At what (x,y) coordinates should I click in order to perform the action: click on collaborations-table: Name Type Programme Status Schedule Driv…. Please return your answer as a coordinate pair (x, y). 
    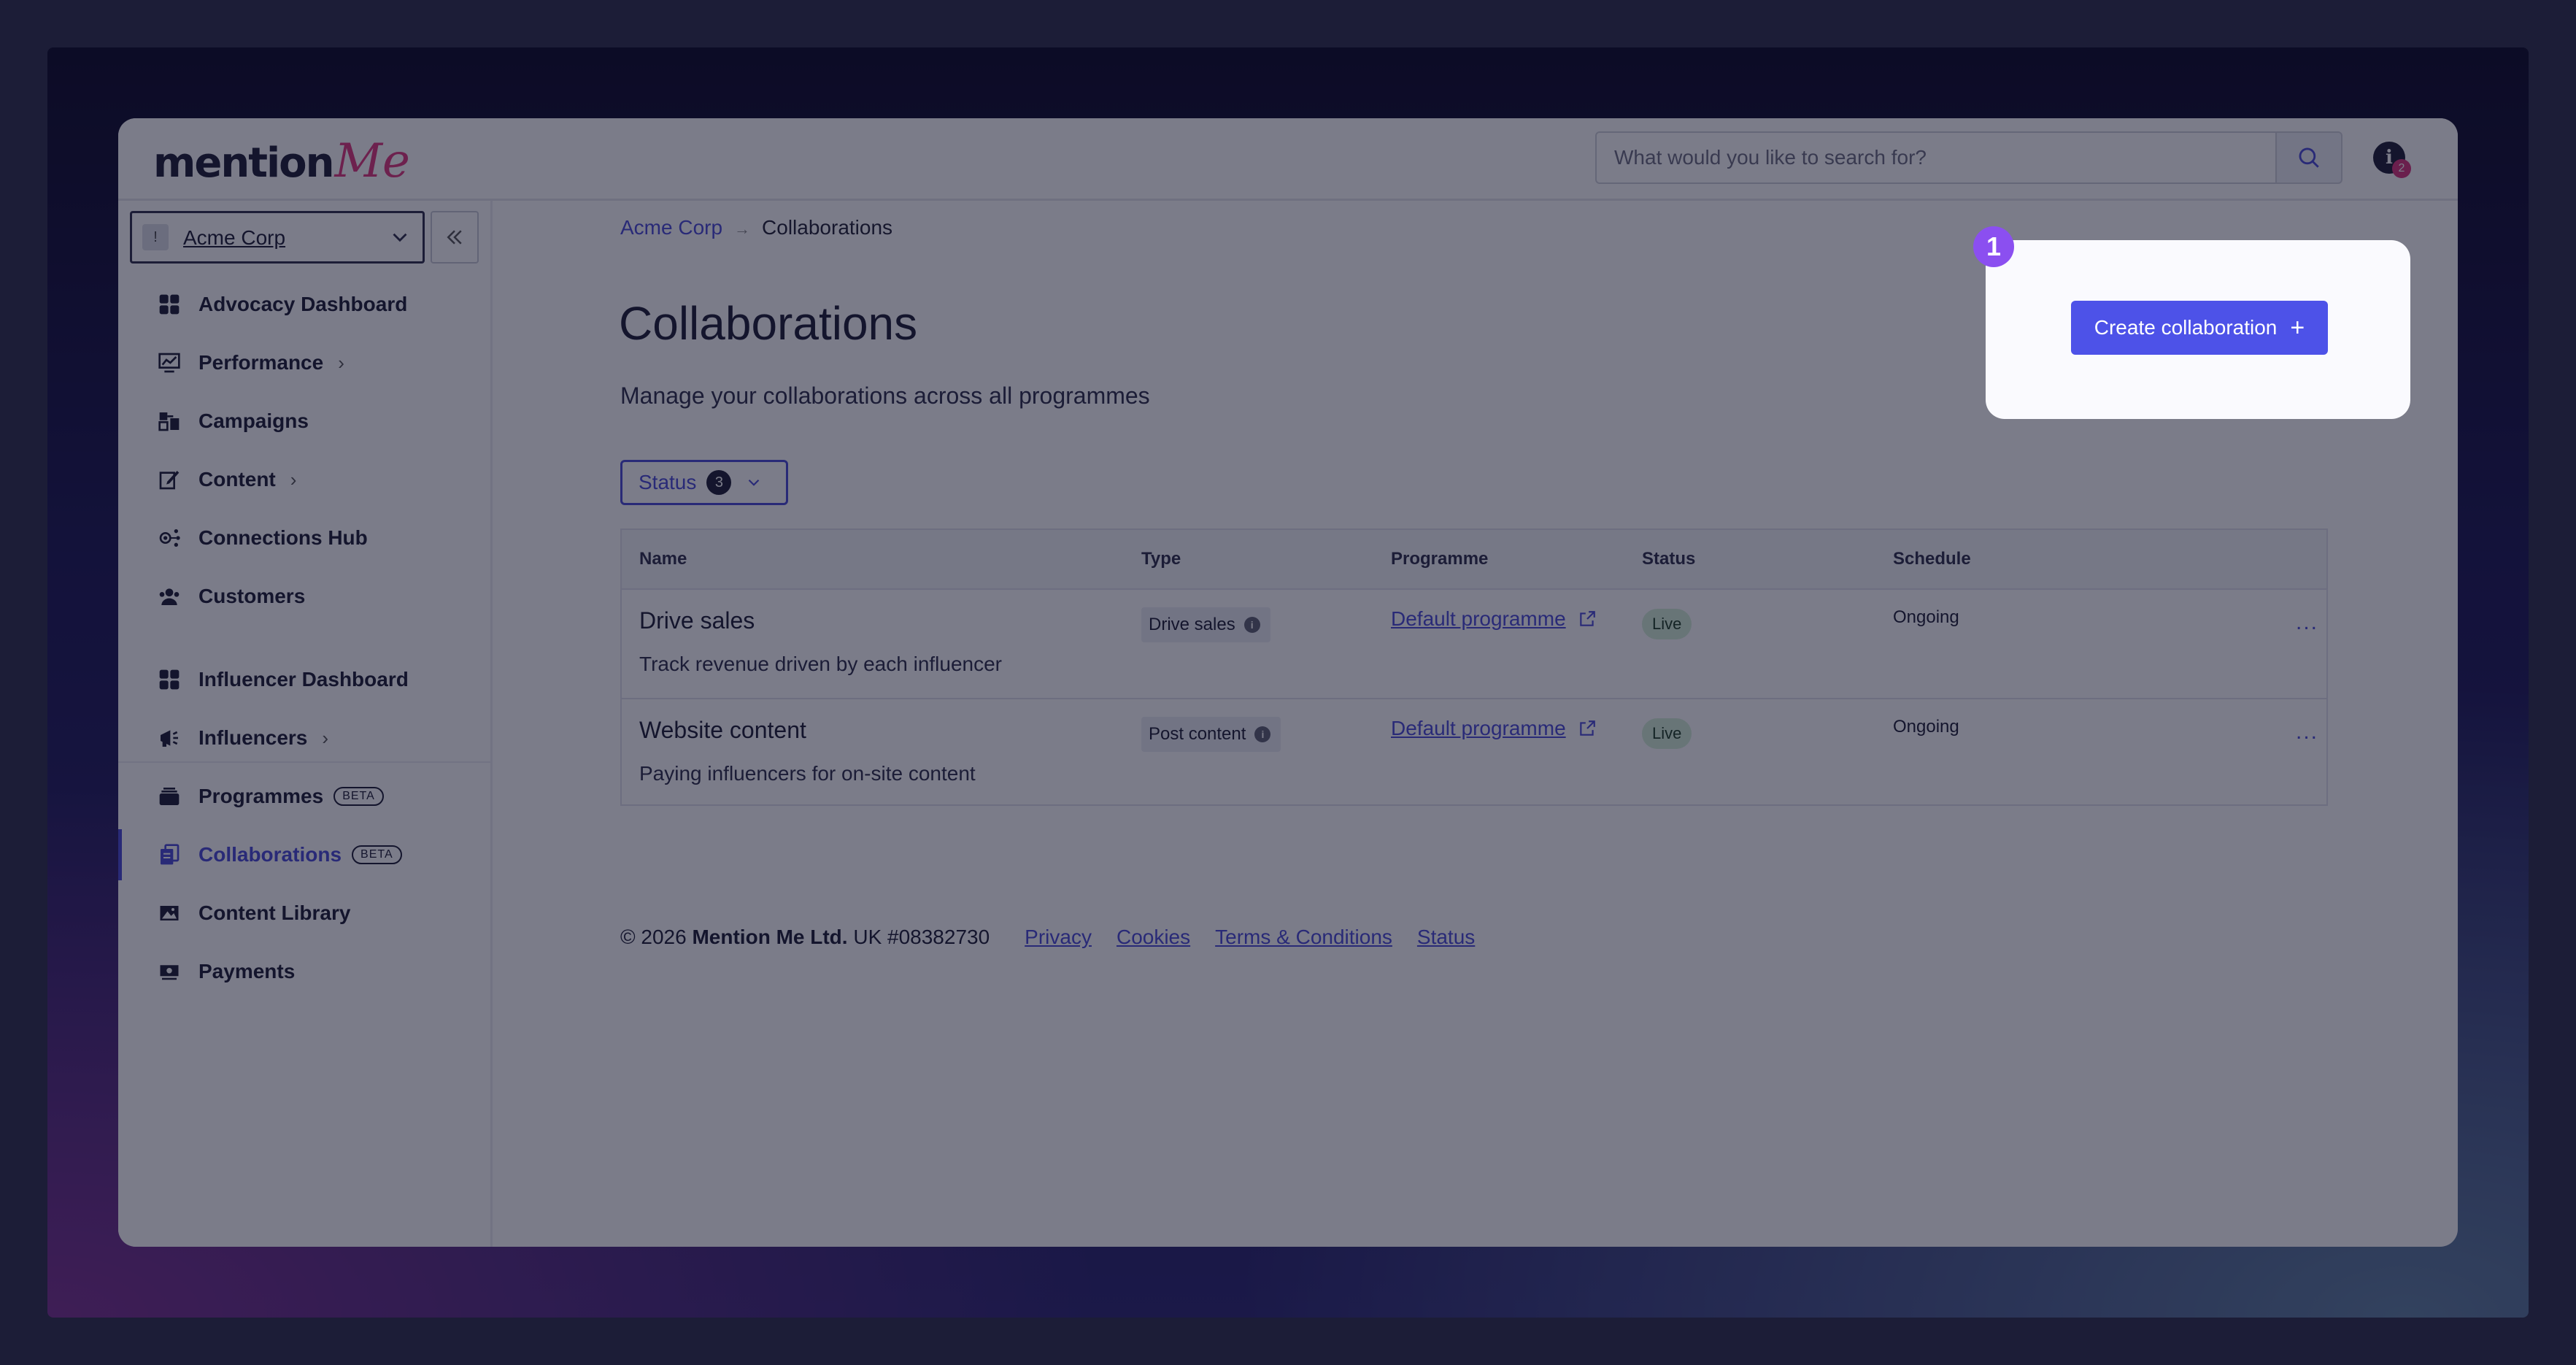
    Looking at the image, I should click on (1474, 667).